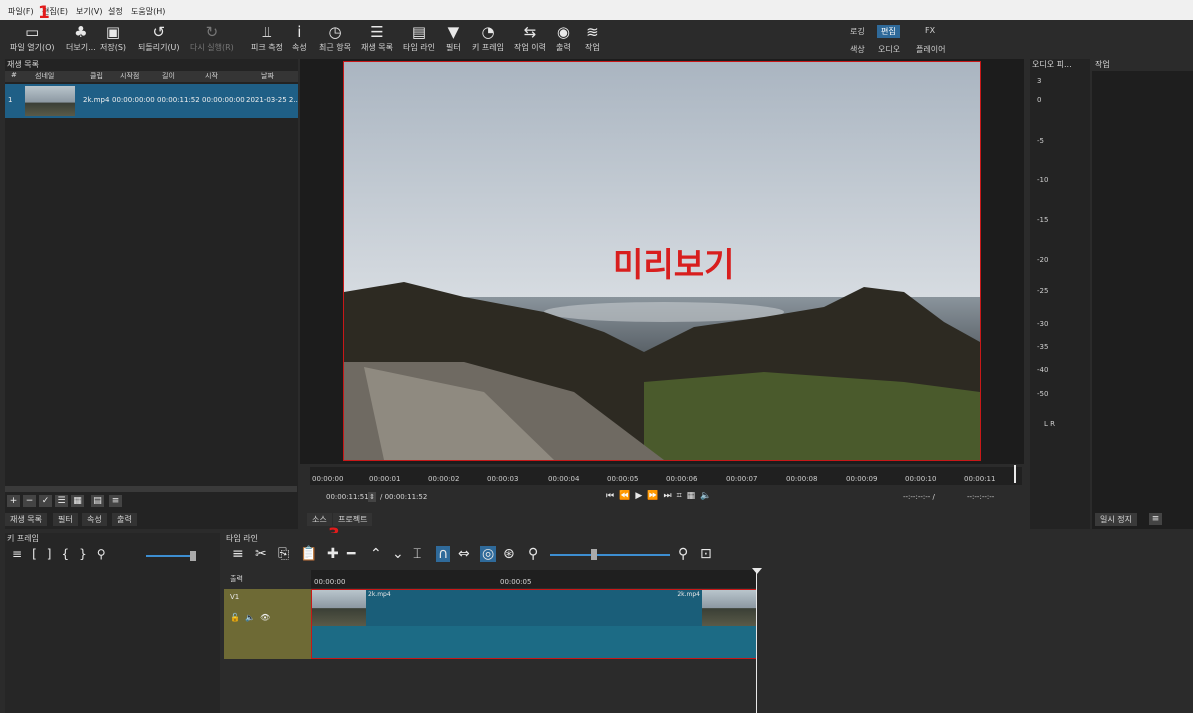  What do you see at coordinates (756, 640) in the screenshot?
I see `timeline-playhead` at bounding box center [756, 640].